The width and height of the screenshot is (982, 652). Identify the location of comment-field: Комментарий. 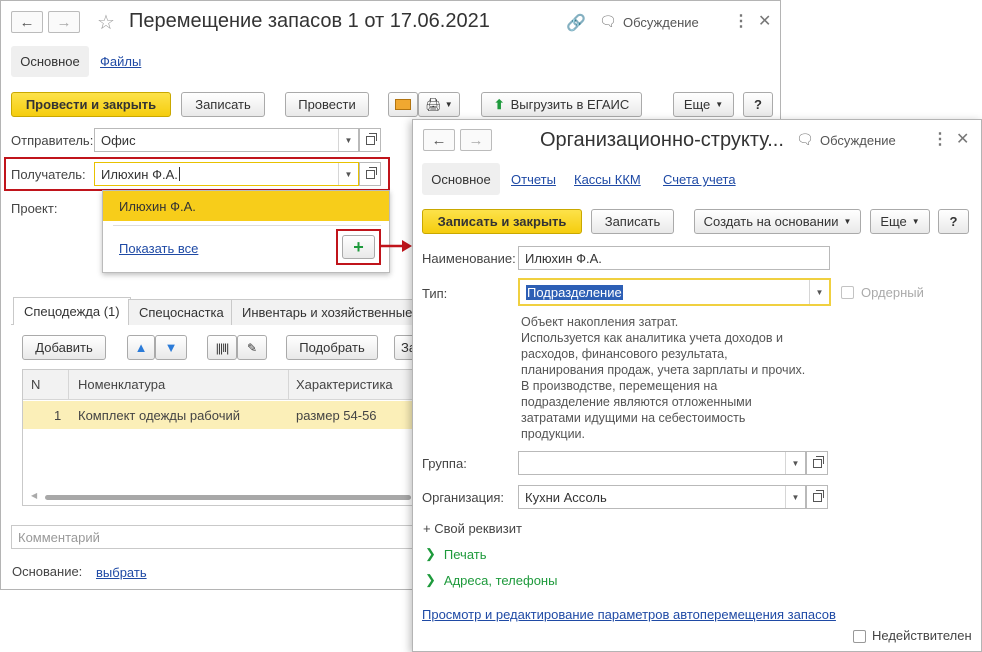
(212, 537).